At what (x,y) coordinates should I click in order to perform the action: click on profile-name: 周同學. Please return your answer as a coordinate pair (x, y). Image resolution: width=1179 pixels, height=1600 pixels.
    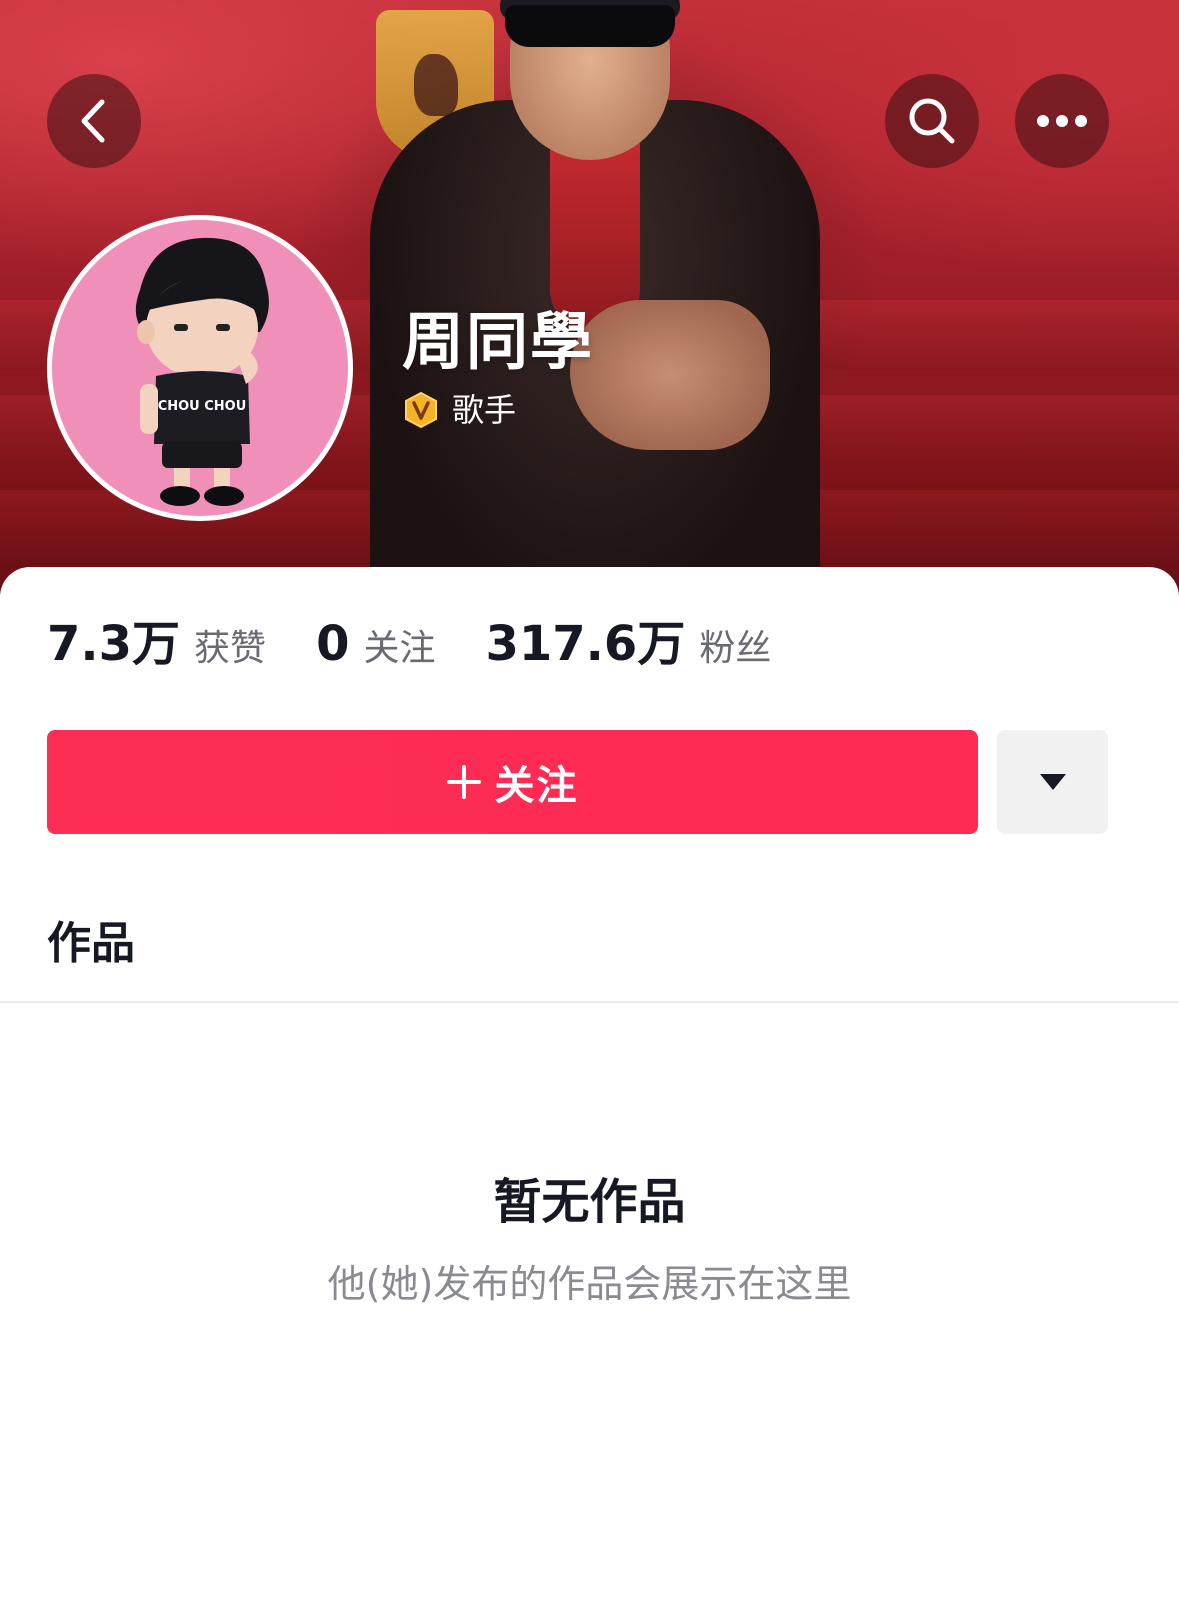
    Looking at the image, I should click on (498, 341).